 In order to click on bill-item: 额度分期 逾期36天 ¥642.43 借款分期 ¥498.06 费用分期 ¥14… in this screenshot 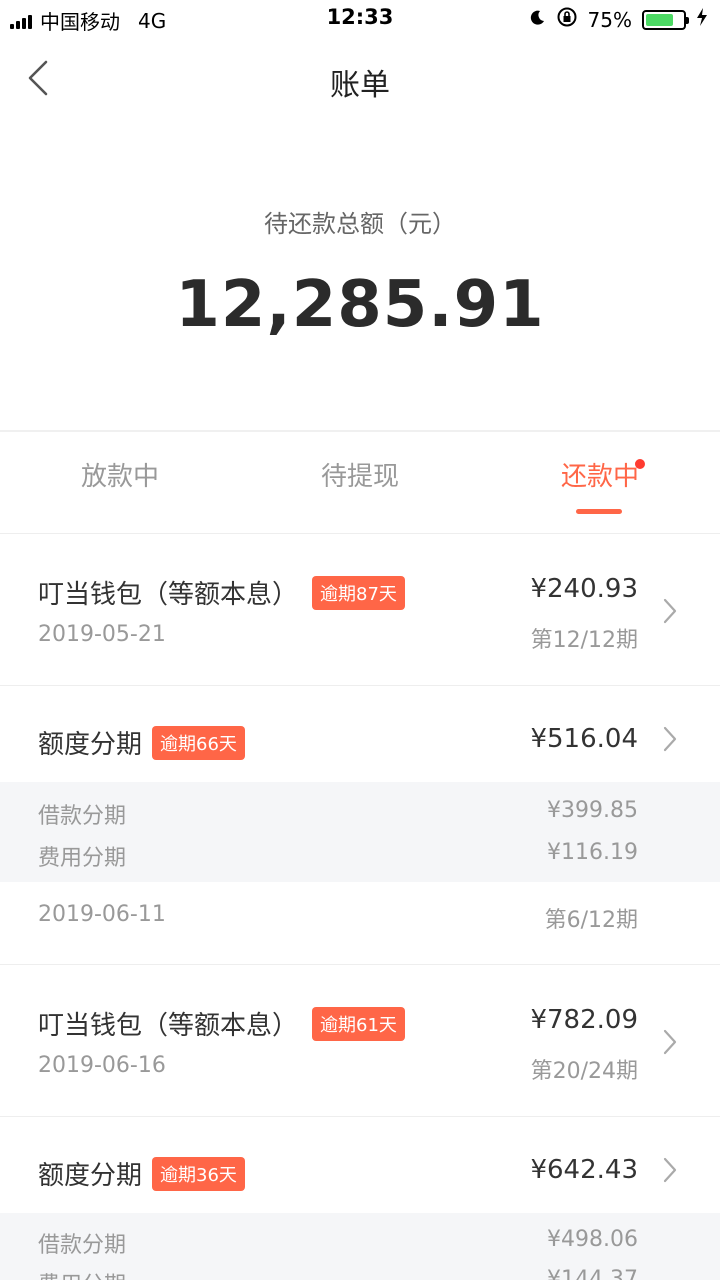, I will do `click(360, 1198)`.